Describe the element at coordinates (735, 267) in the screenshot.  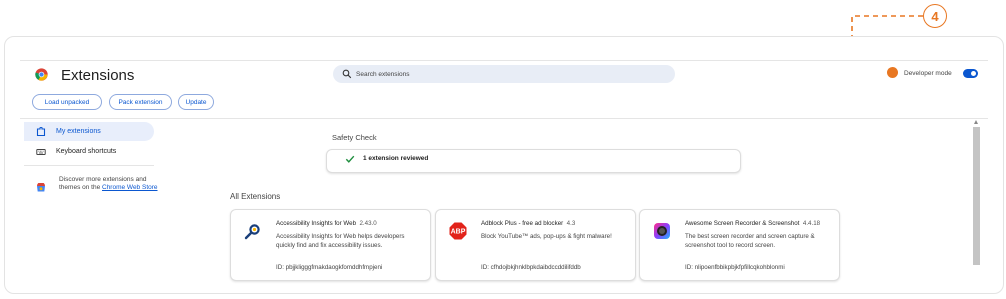
I see `extension-id: ID: nlipoenfbbikpbjkfpfillcqkohblonmi` at that location.